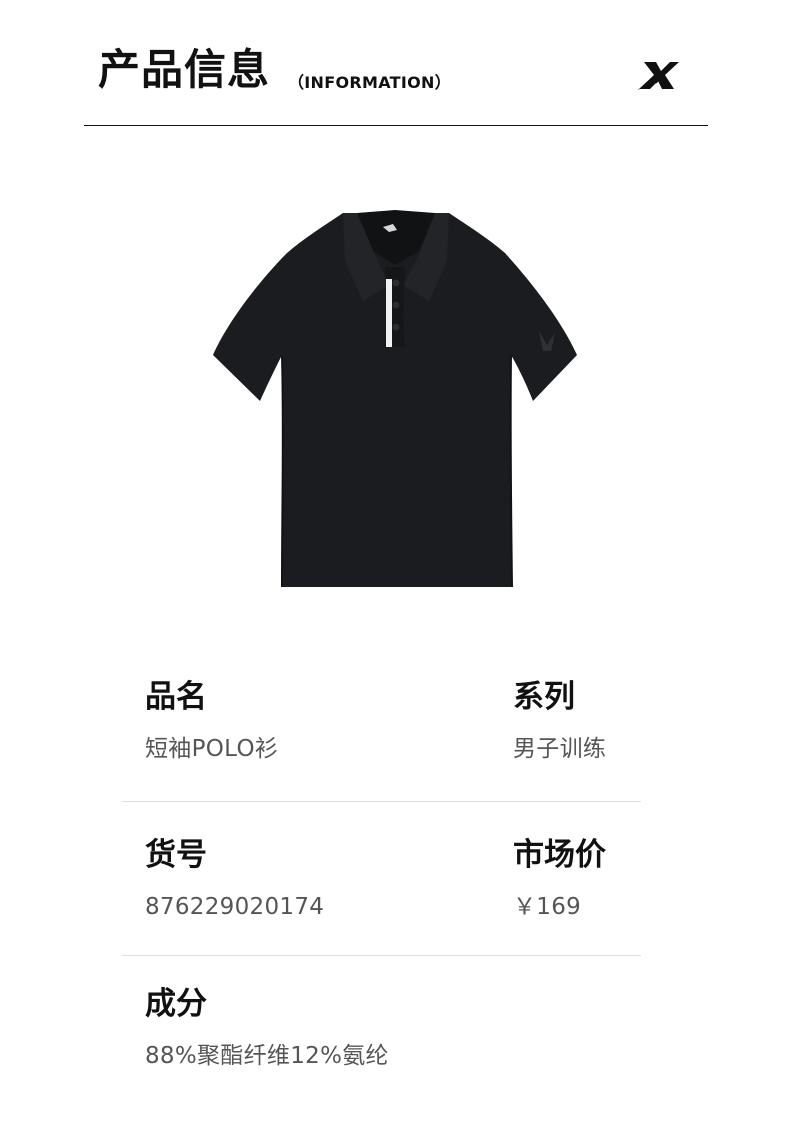 The height and width of the screenshot is (1131, 790). Describe the element at coordinates (396, 125) in the screenshot. I see `header-divider` at that location.